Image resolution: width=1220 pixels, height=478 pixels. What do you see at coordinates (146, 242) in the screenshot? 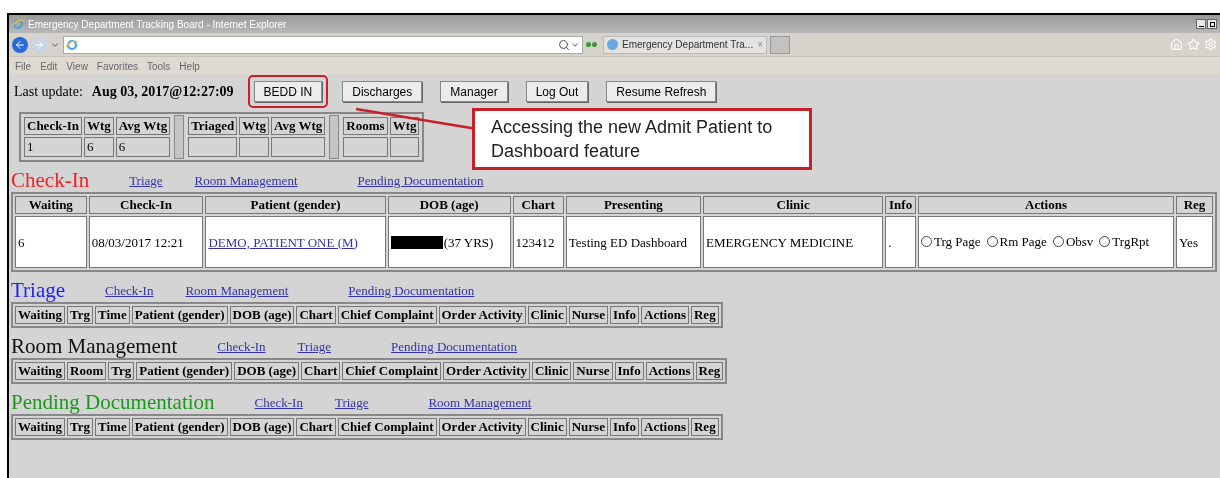
I see `table-cell: 08/03/2017 12:21` at bounding box center [146, 242].